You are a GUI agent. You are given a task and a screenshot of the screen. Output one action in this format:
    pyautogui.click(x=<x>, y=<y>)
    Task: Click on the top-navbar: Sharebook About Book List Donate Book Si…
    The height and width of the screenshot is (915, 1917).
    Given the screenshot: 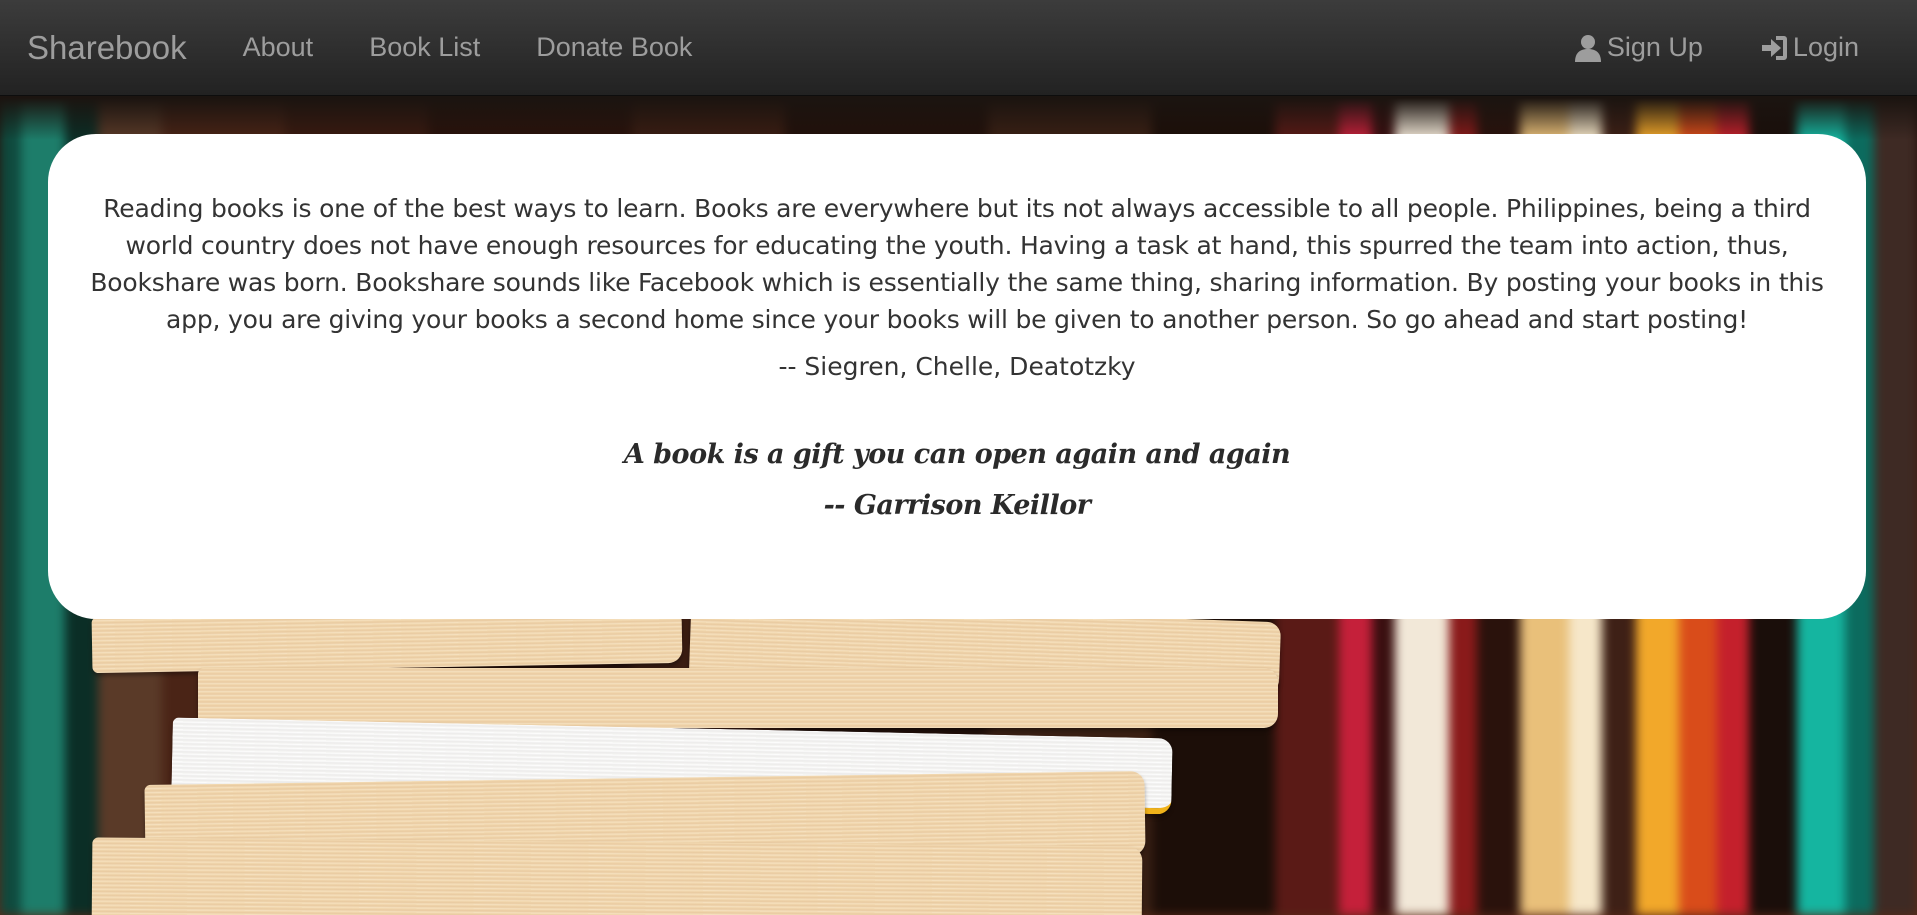 What is the action you would take?
    pyautogui.click(x=958, y=48)
    